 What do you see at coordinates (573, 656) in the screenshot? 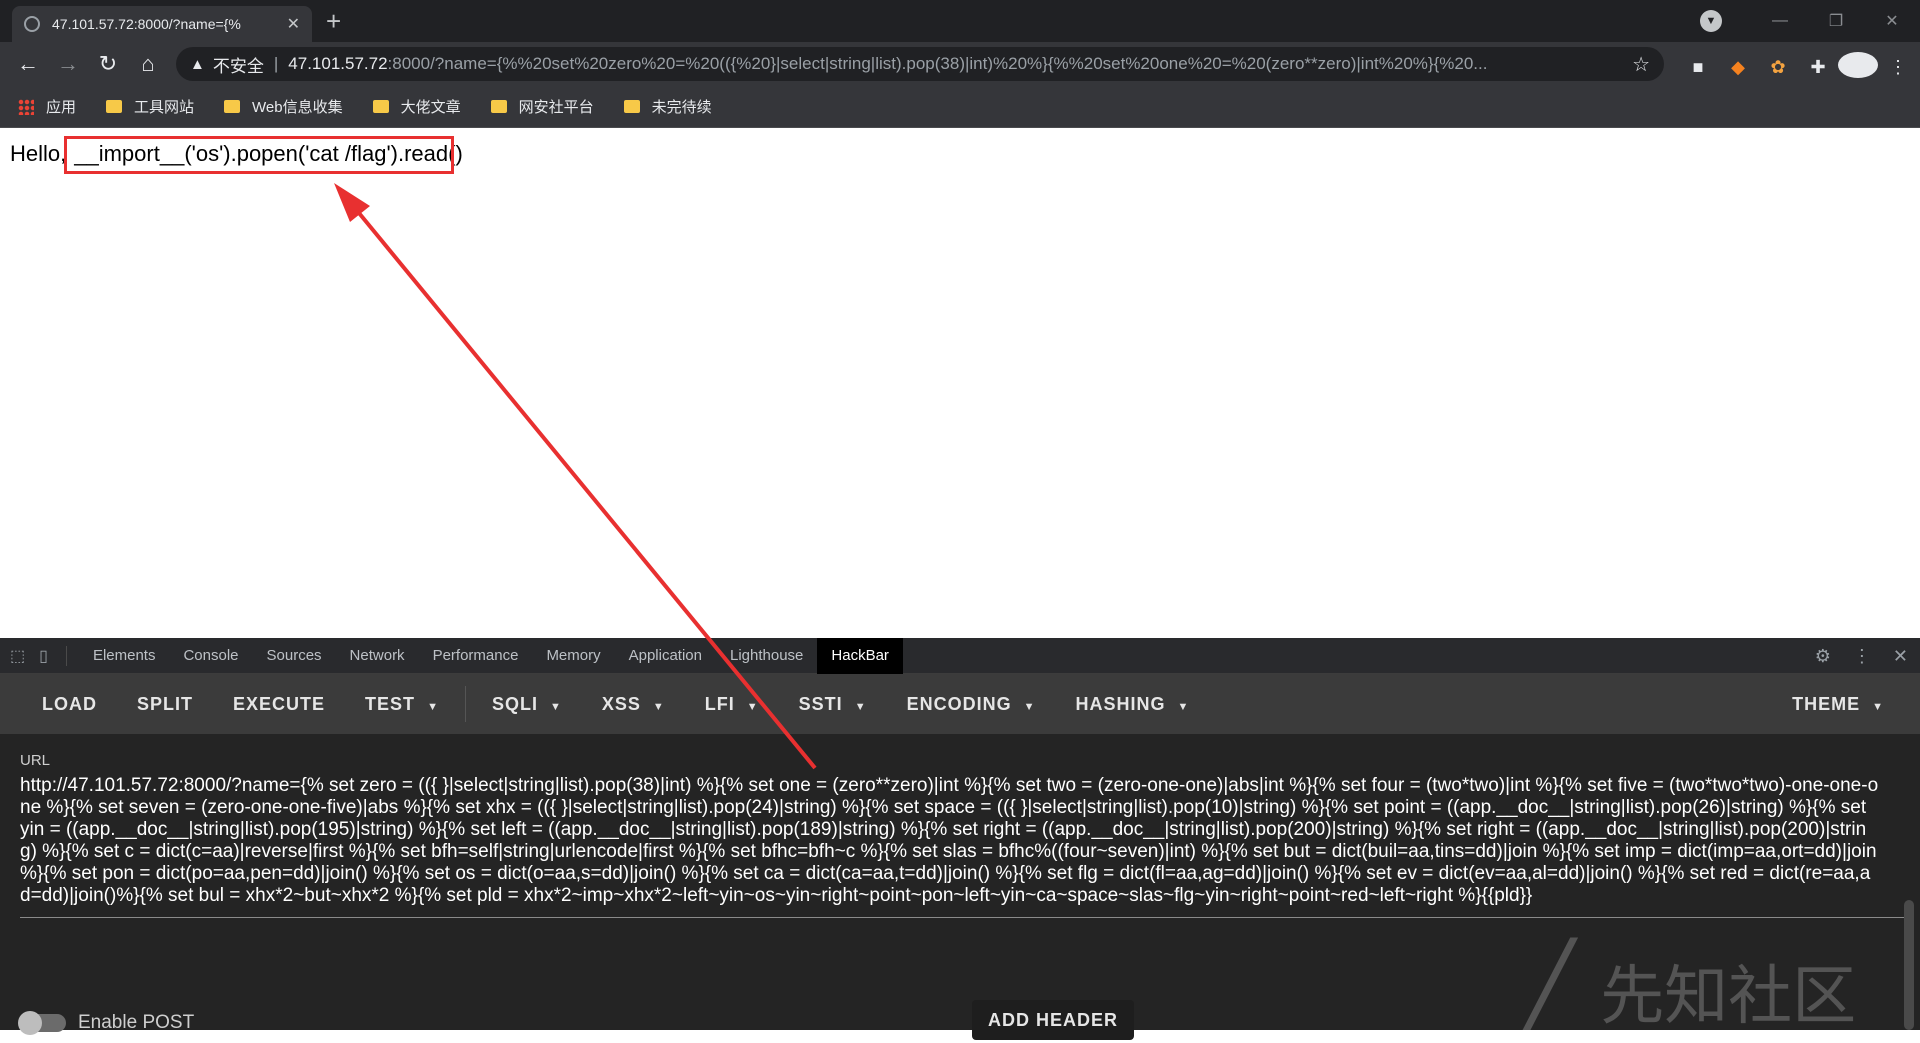
I see `tab-memory: Memory` at bounding box center [573, 656].